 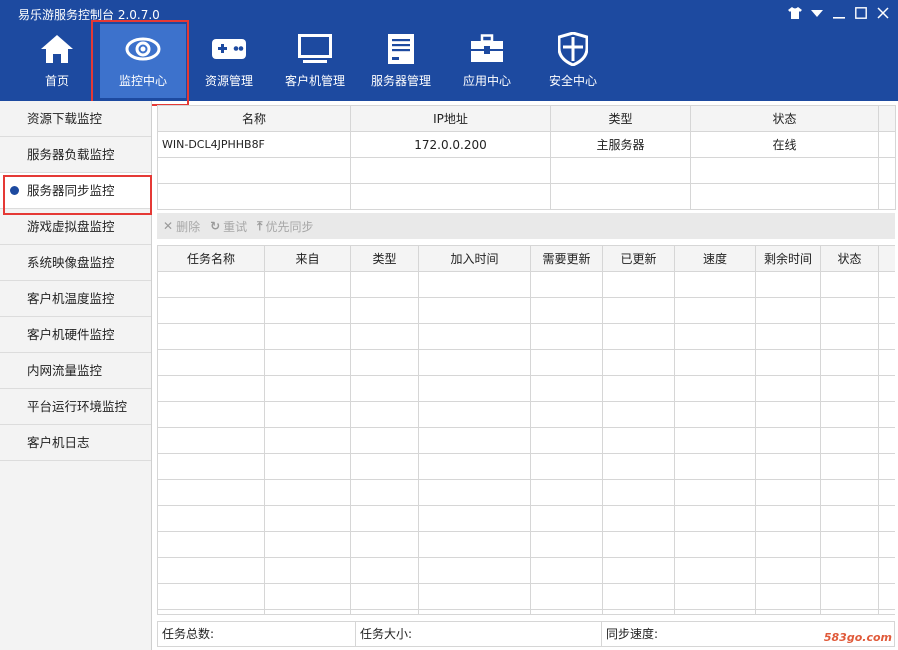 What do you see at coordinates (474, 258) in the screenshot?
I see `column-header: 加入时间` at bounding box center [474, 258].